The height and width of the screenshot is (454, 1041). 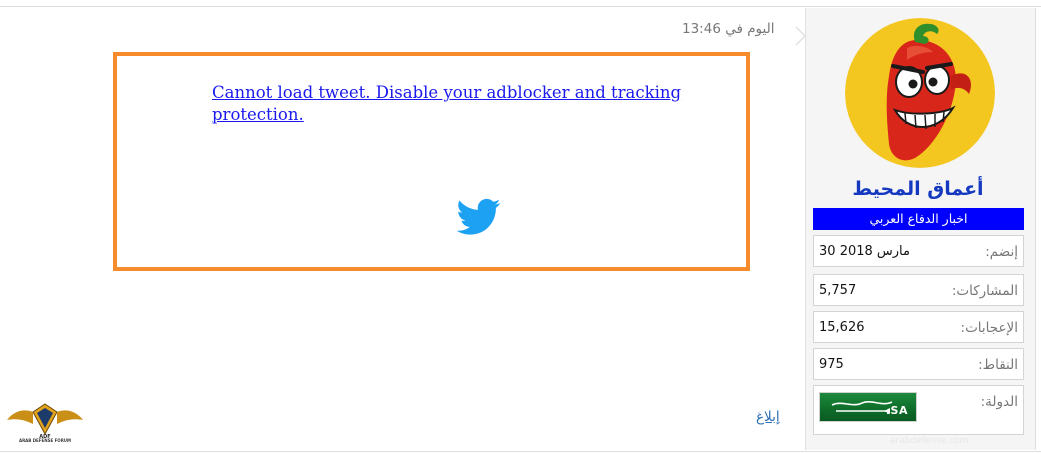 What do you see at coordinates (918, 364) in the screenshot?
I see `points-info: النقاط: 975` at bounding box center [918, 364].